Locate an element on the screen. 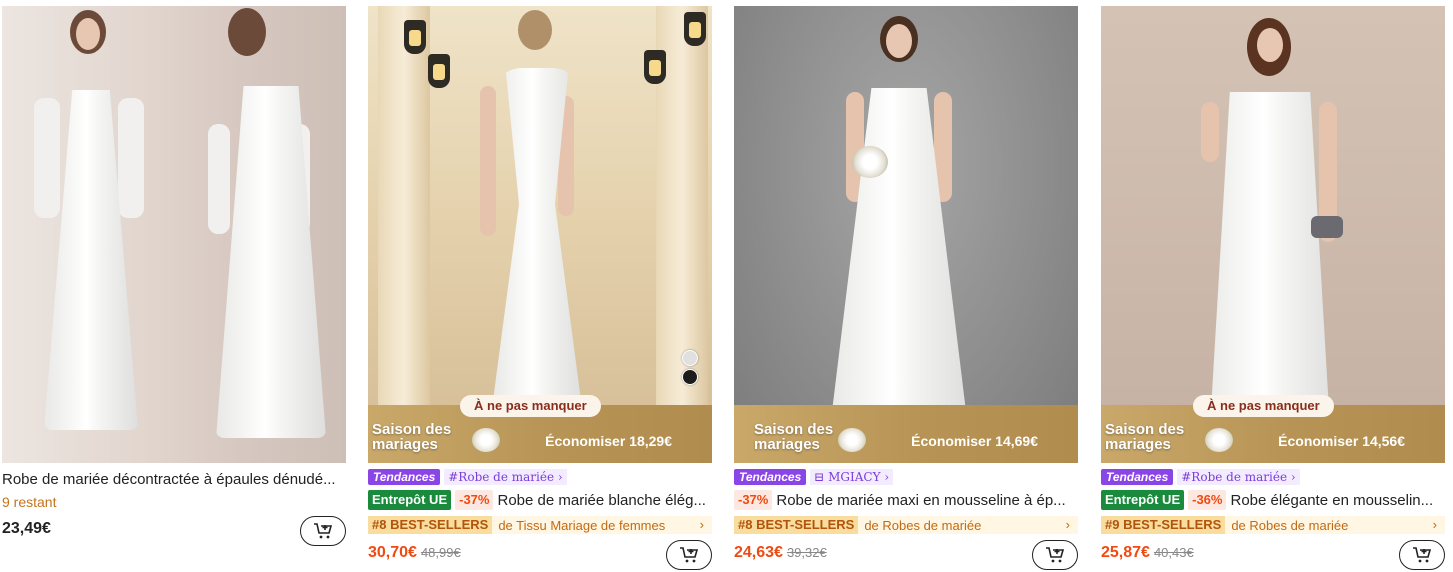 Image resolution: width=1453 pixels, height=572 pixels. best-seller-bar: #9 BEST-SELLERS de Robes de mariée › is located at coordinates (1273, 525).